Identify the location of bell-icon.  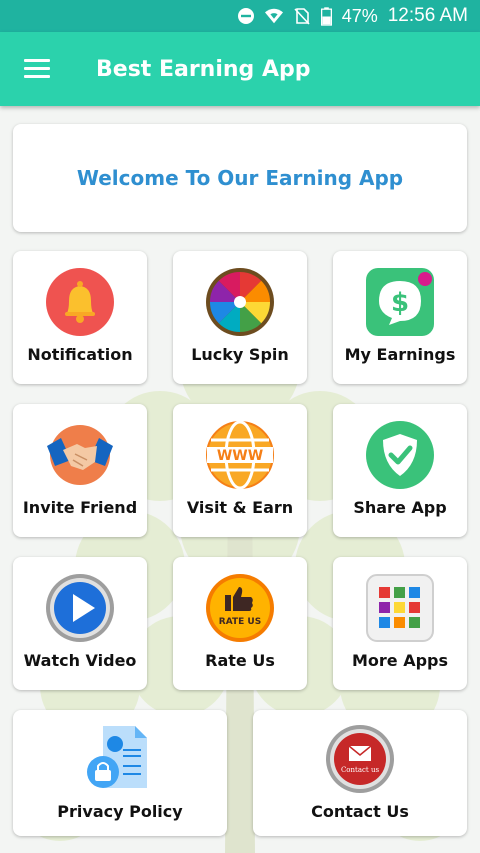
(80, 302).